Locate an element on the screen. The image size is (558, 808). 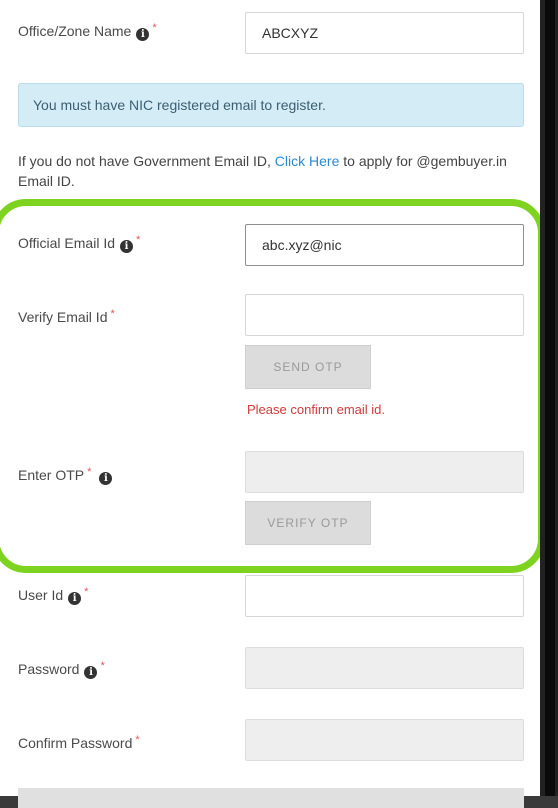
scrollbar-track is located at coordinates (550, 398).